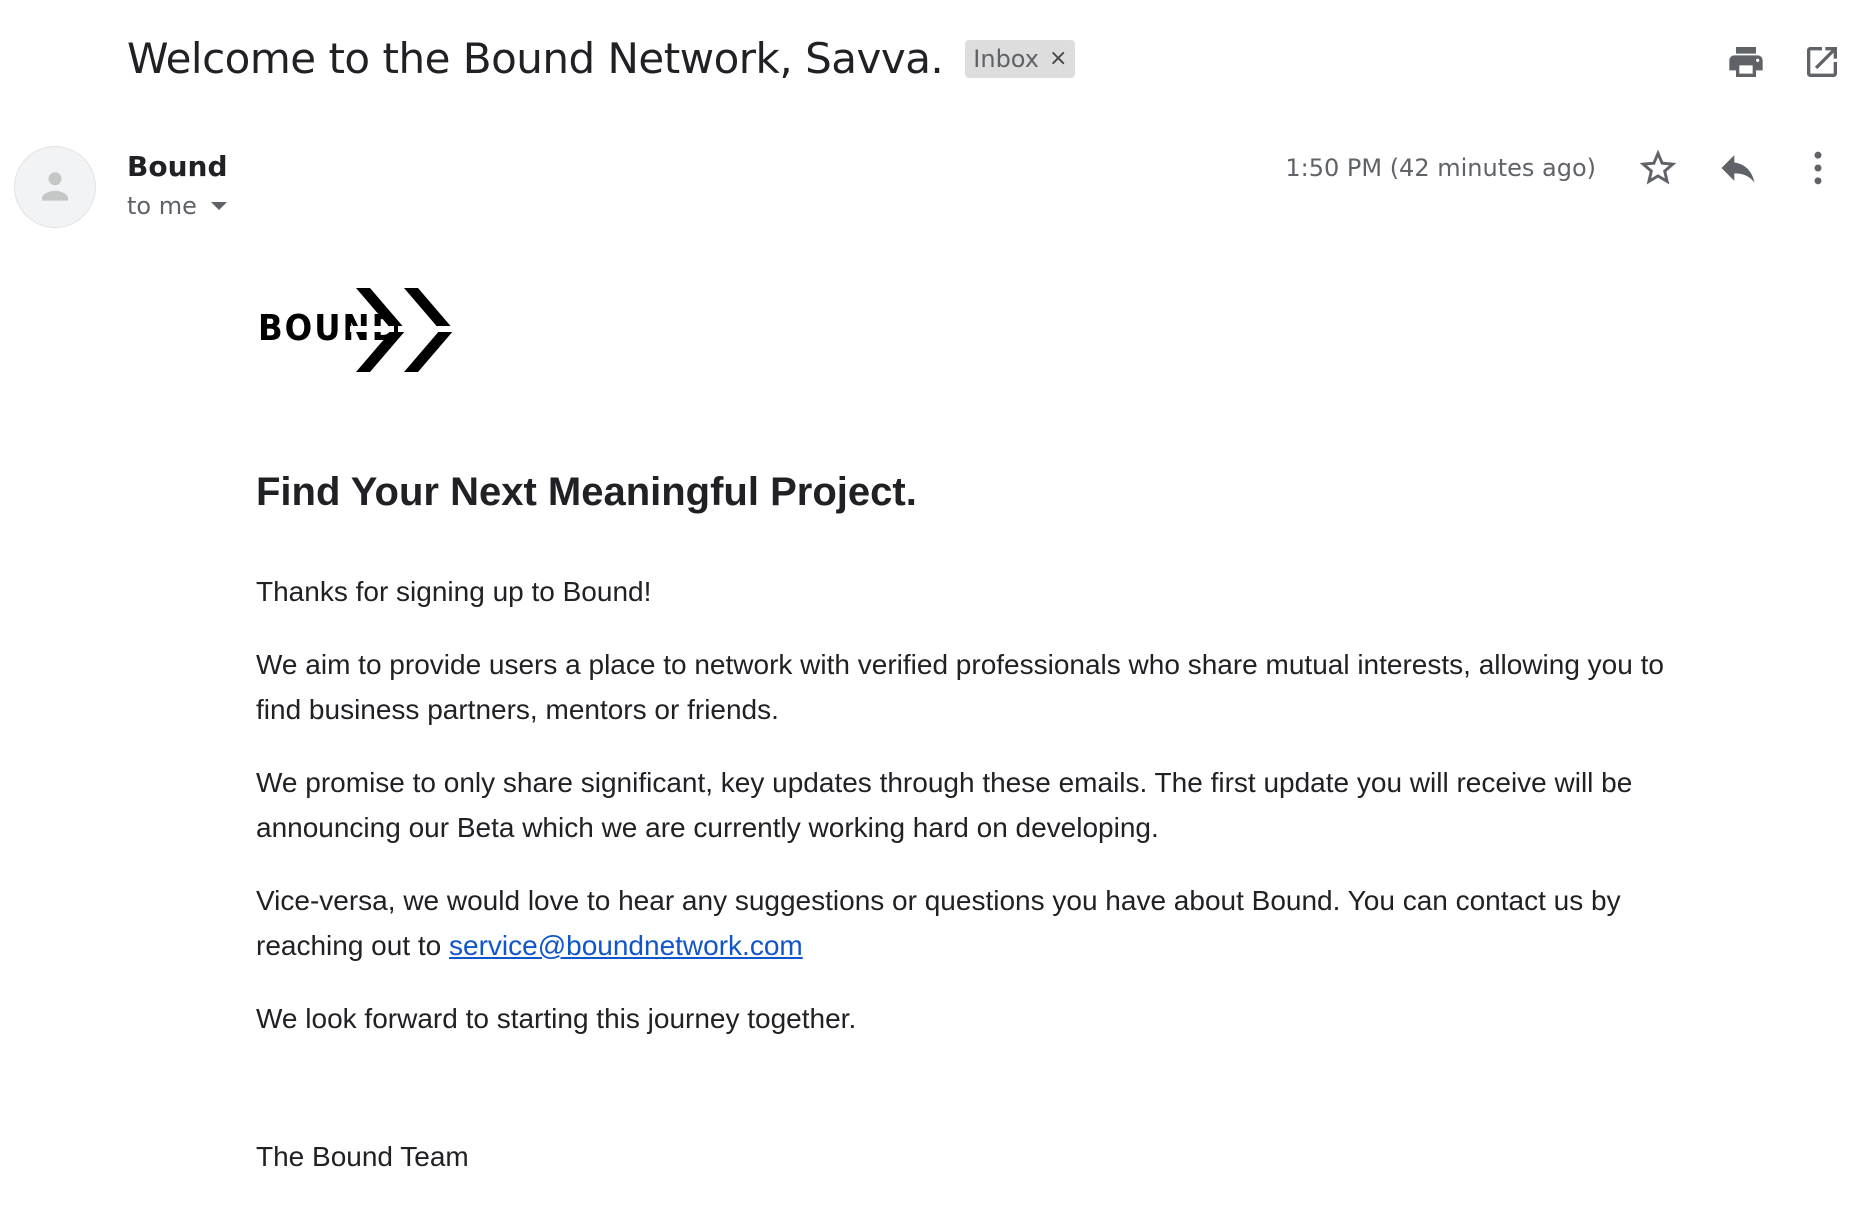 The image size is (1852, 1222). What do you see at coordinates (586, 492) in the screenshot?
I see `email-headline: Find Your Next Meaningful Project.` at bounding box center [586, 492].